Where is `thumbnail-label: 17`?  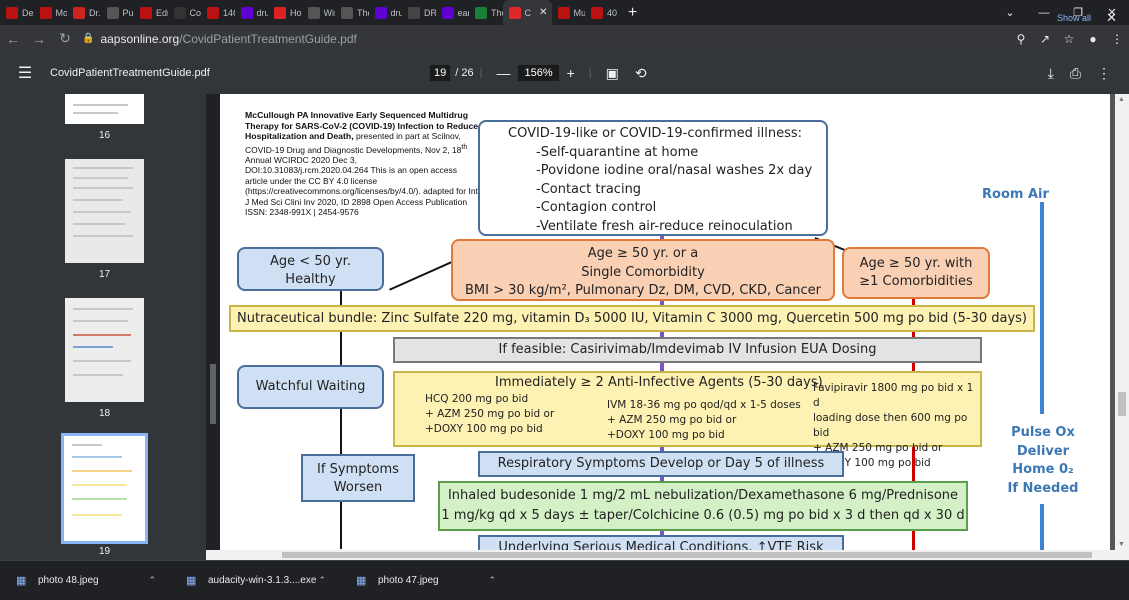
thumbnail-label: 17 is located at coordinates (104, 274).